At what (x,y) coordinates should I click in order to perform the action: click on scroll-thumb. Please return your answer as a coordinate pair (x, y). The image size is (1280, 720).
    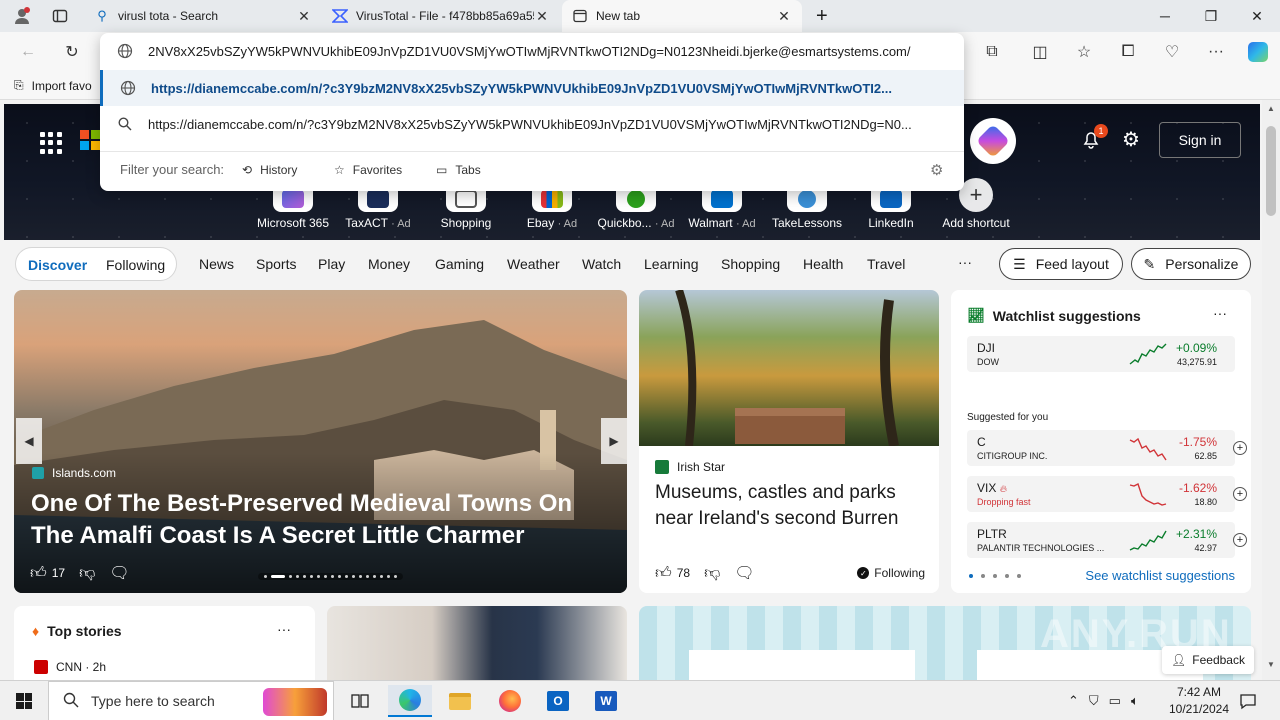
    Looking at the image, I should click on (1271, 171).